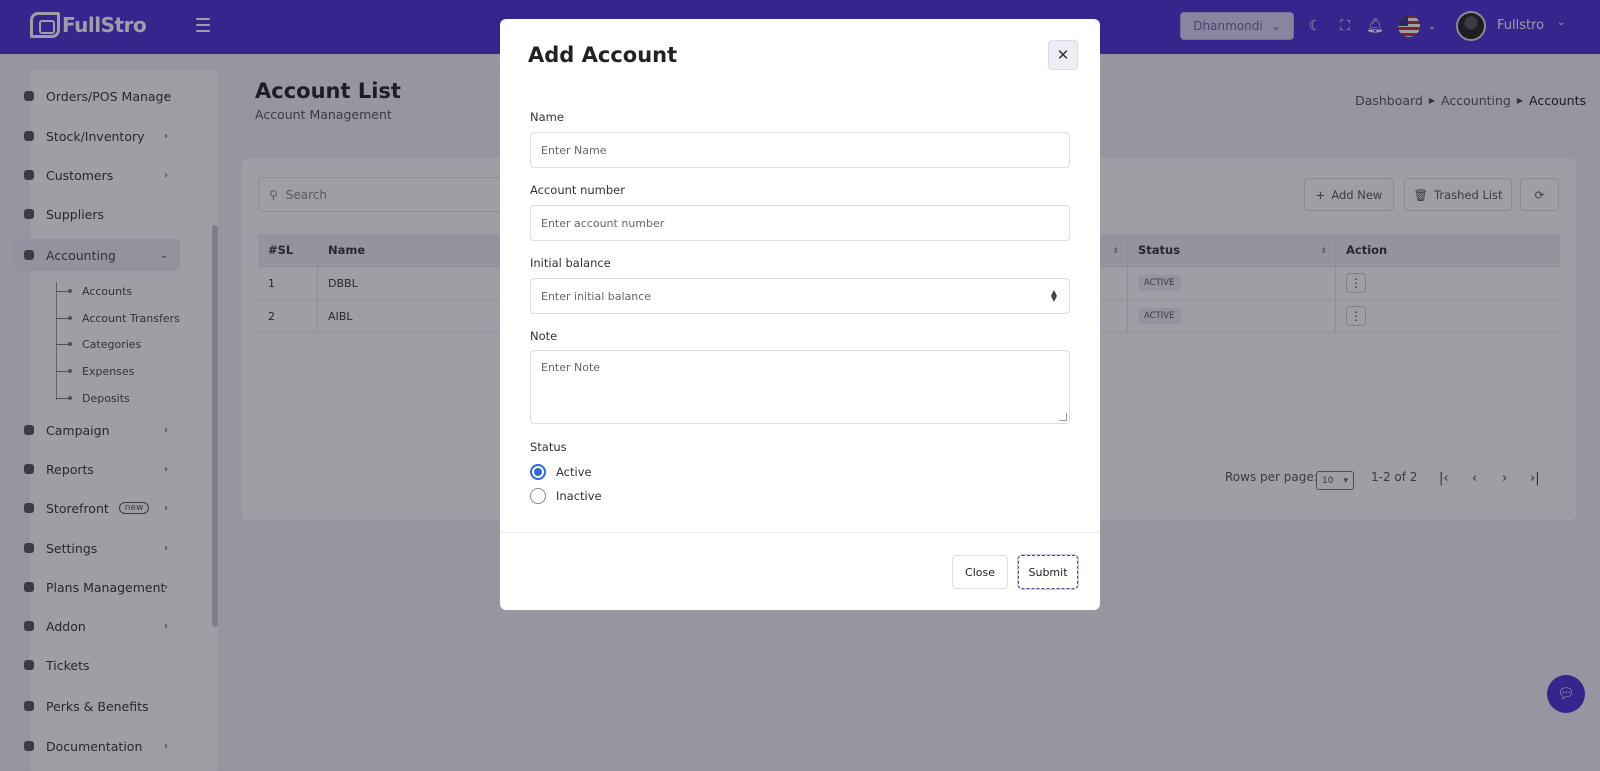 The width and height of the screenshot is (1600, 771). Describe the element at coordinates (538, 472) in the screenshot. I see `radio-checked-icon` at that location.